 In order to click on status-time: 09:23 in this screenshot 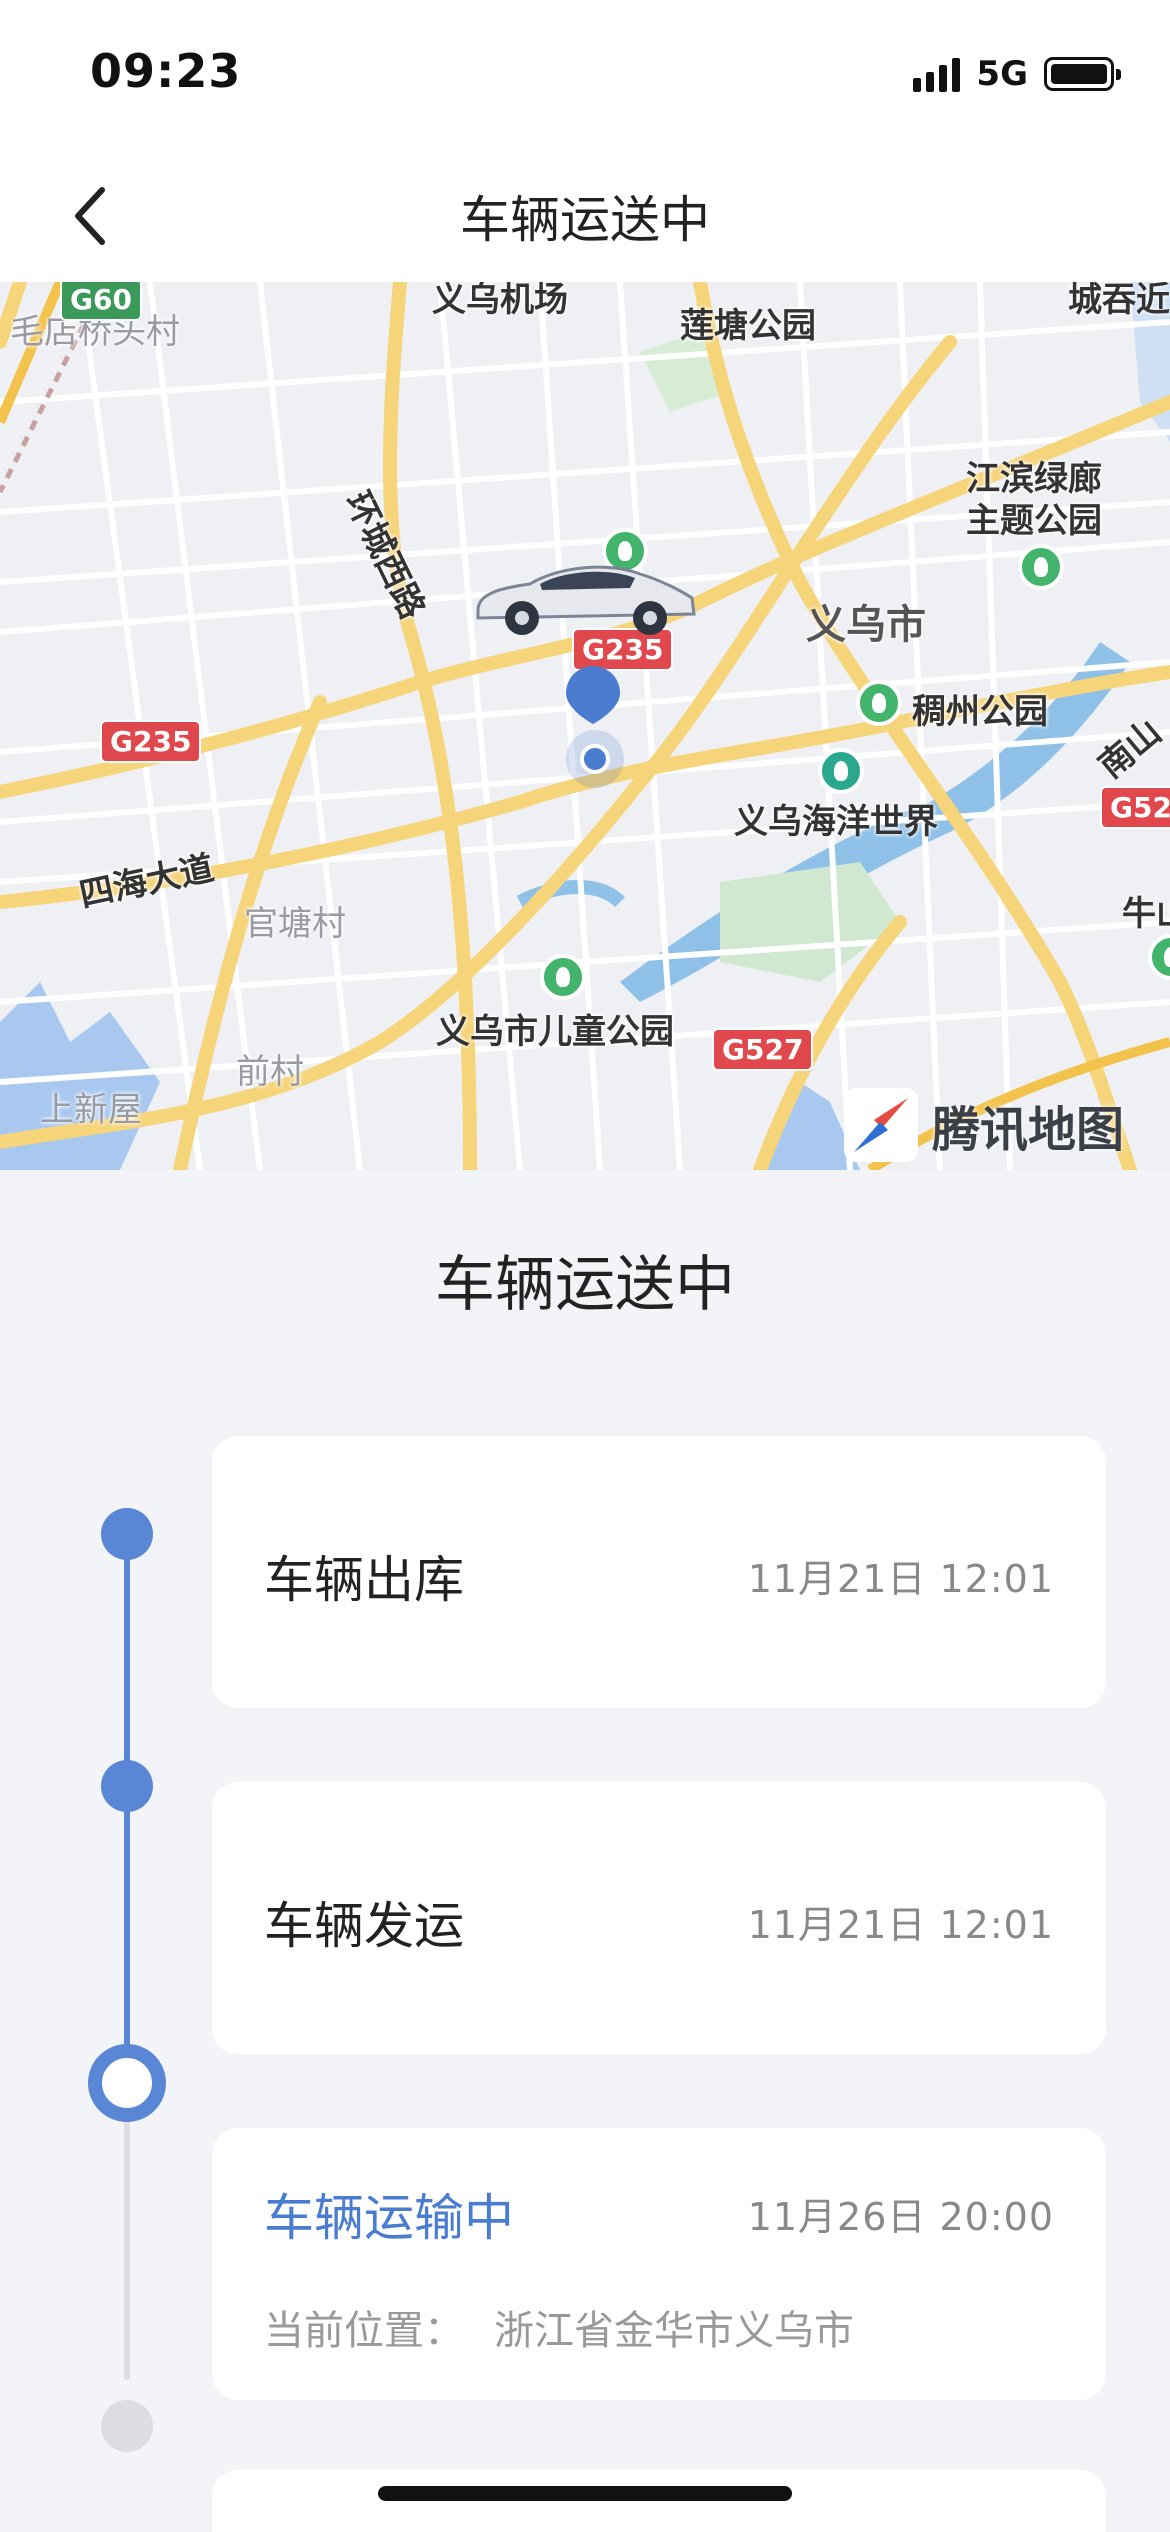, I will do `click(166, 71)`.